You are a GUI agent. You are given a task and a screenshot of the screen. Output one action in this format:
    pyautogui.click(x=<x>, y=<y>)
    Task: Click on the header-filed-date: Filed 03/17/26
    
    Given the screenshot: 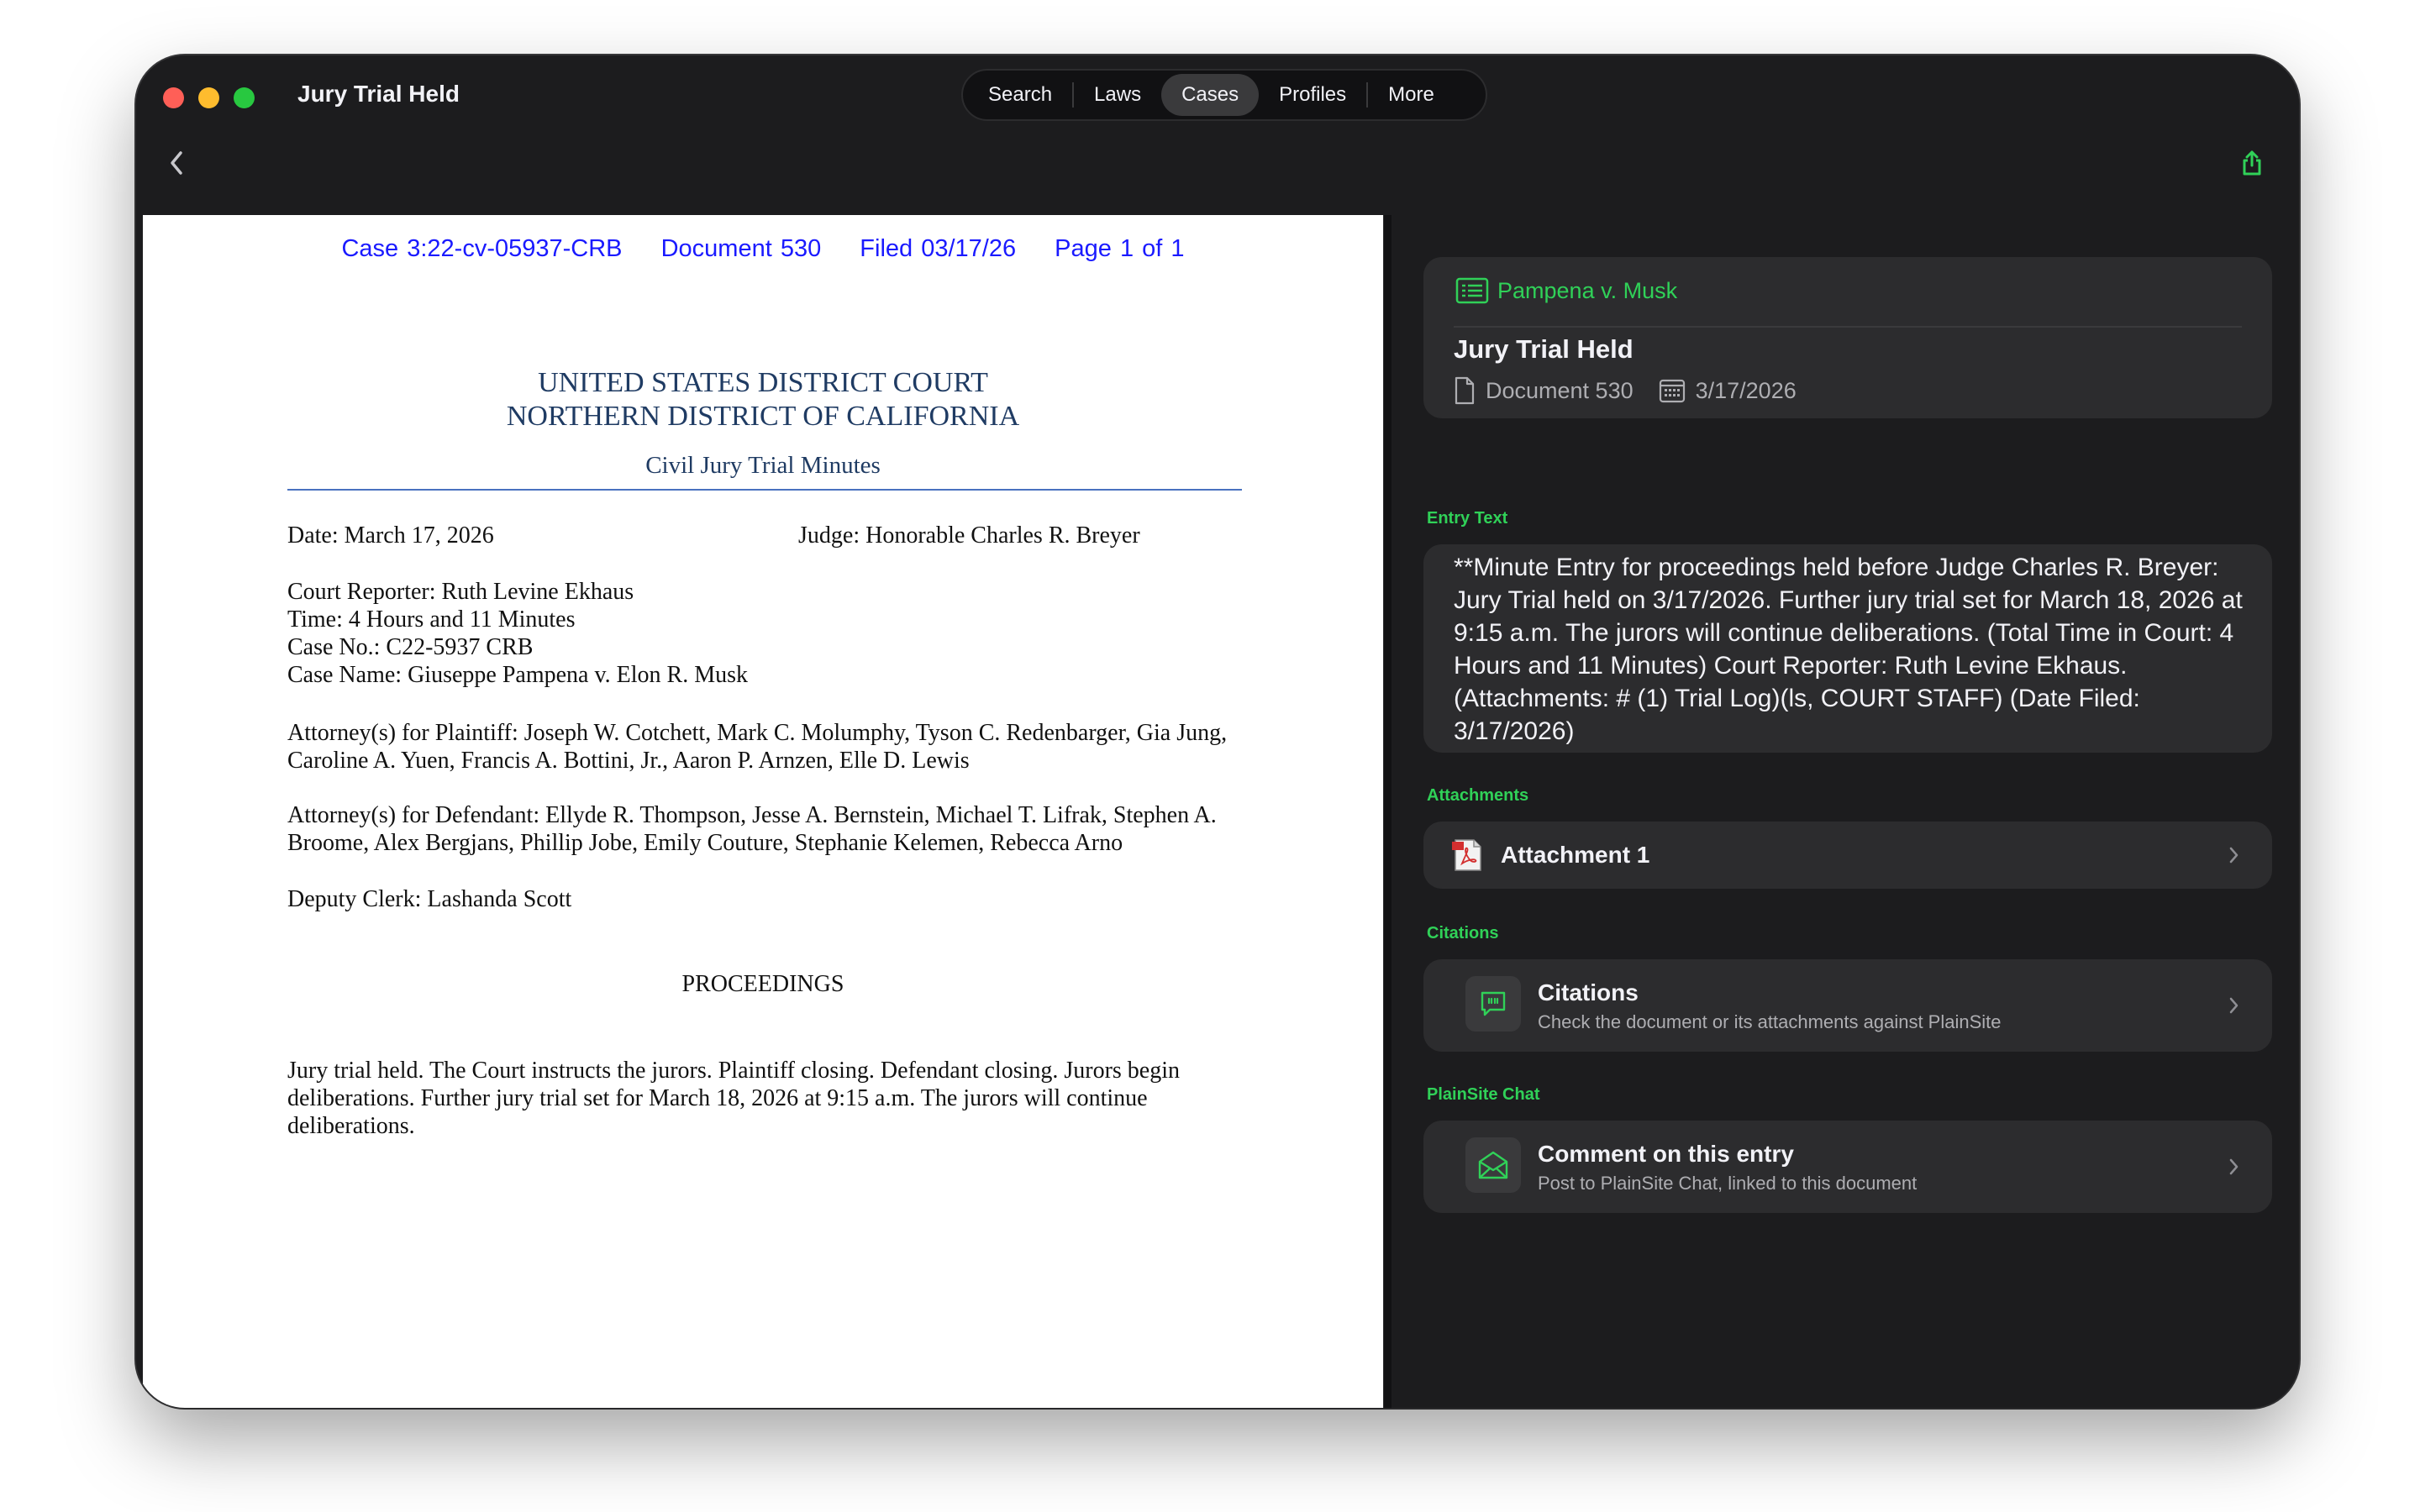 What is the action you would take?
    pyautogui.click(x=938, y=248)
    